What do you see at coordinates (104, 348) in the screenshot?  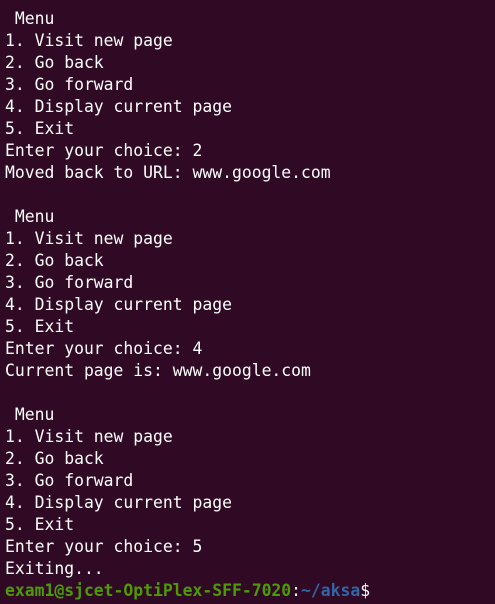 I see `output-line: Enter your choice: 4` at bounding box center [104, 348].